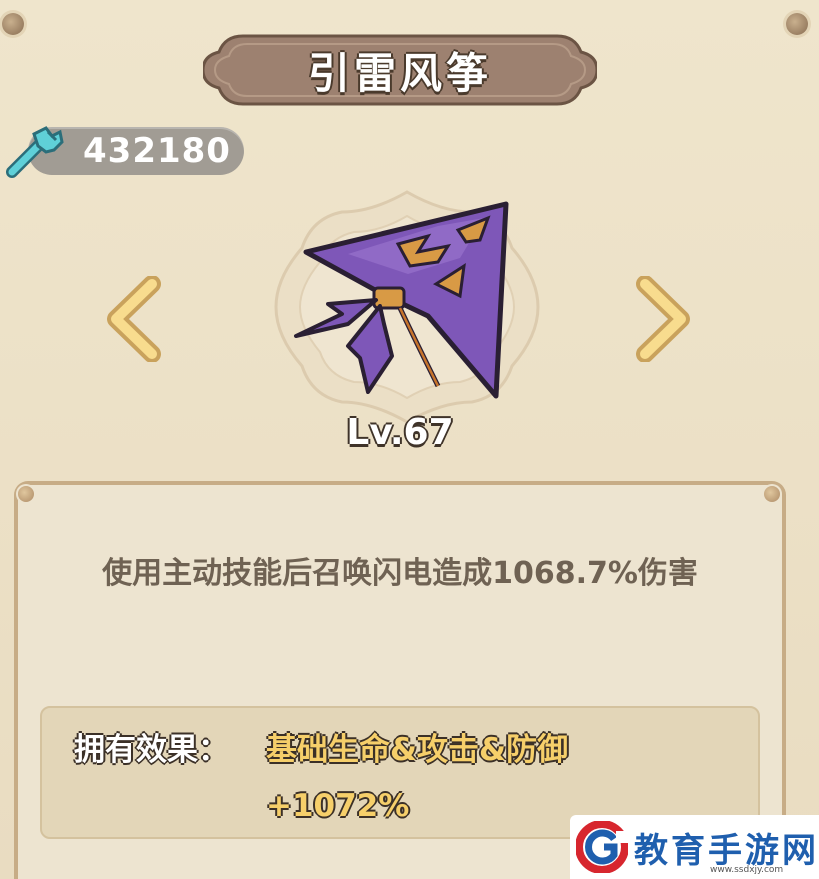  I want to click on title-plaque: 引雷风筝, so click(400, 70).